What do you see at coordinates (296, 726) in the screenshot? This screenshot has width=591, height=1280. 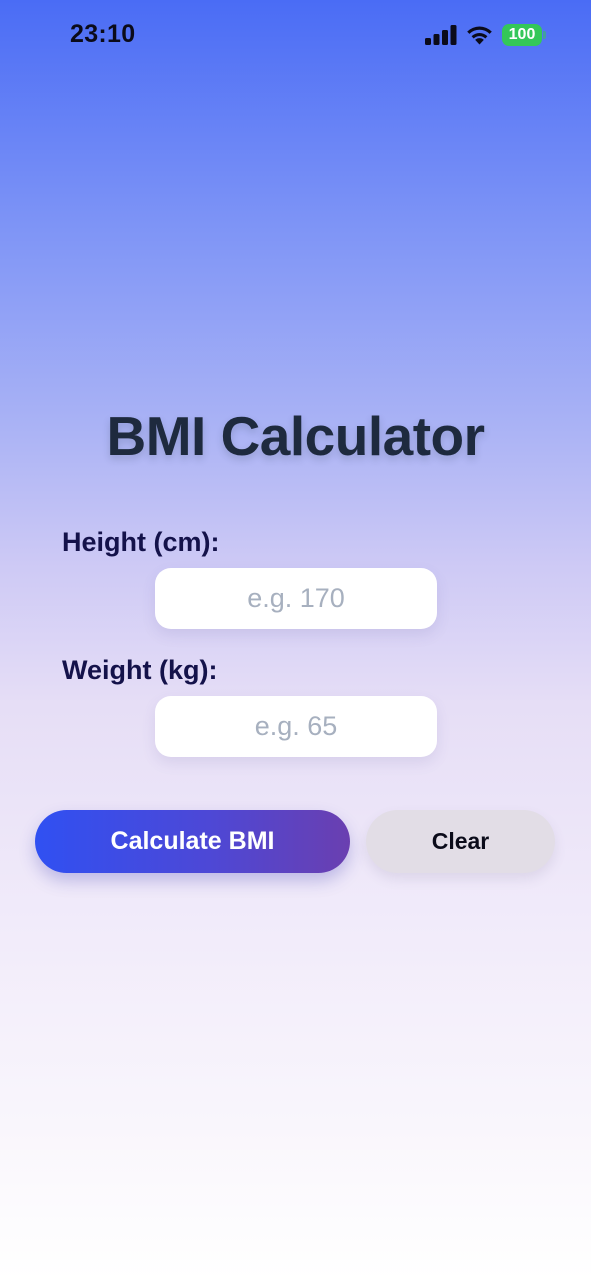 I see `weight-input` at bounding box center [296, 726].